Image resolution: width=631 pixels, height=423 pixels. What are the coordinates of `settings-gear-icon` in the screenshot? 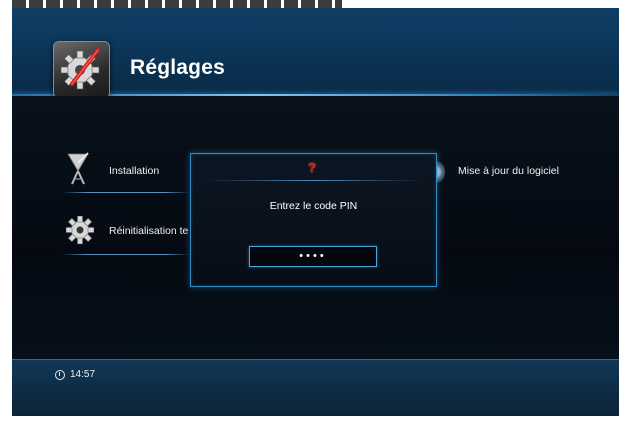 It's located at (81, 70).